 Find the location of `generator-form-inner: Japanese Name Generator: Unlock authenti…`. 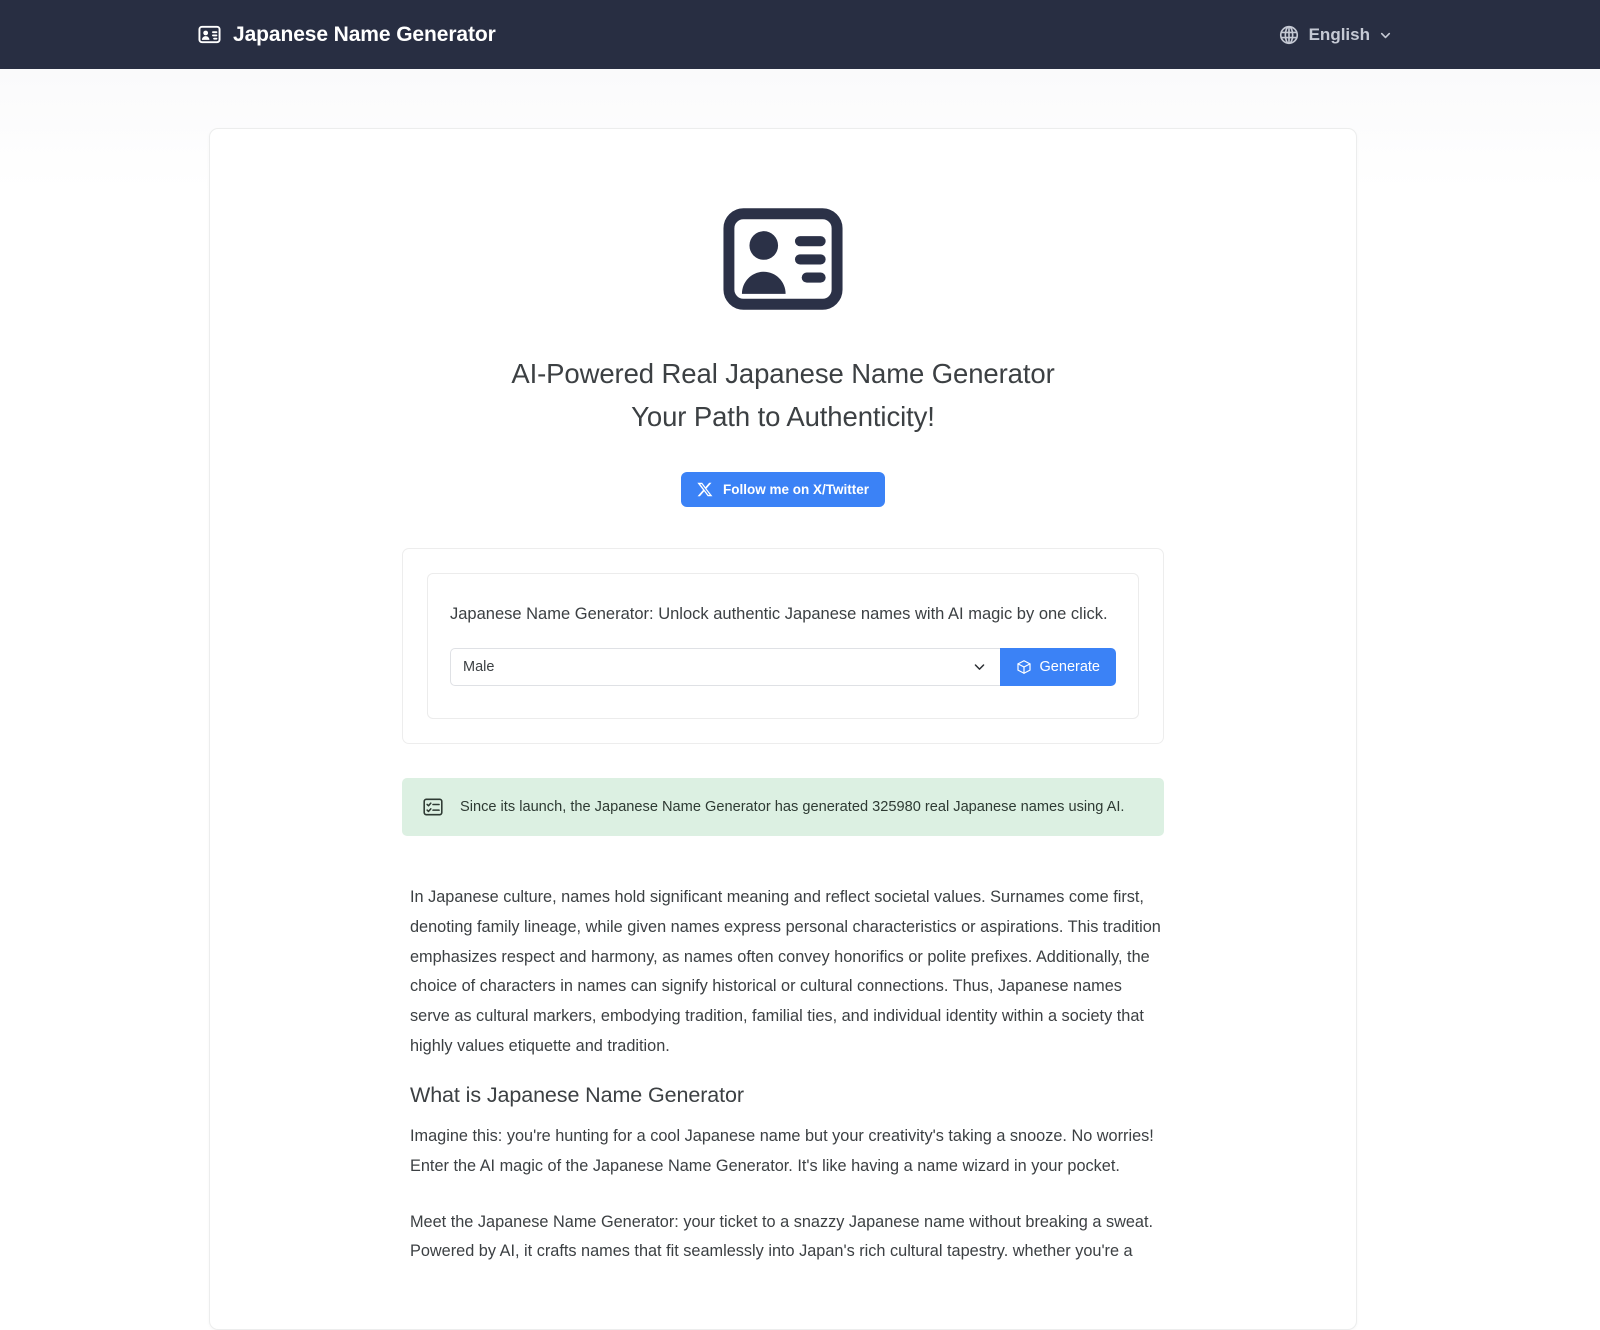

generator-form-inner: Japanese Name Generator: Unlock authenti… is located at coordinates (783, 646).